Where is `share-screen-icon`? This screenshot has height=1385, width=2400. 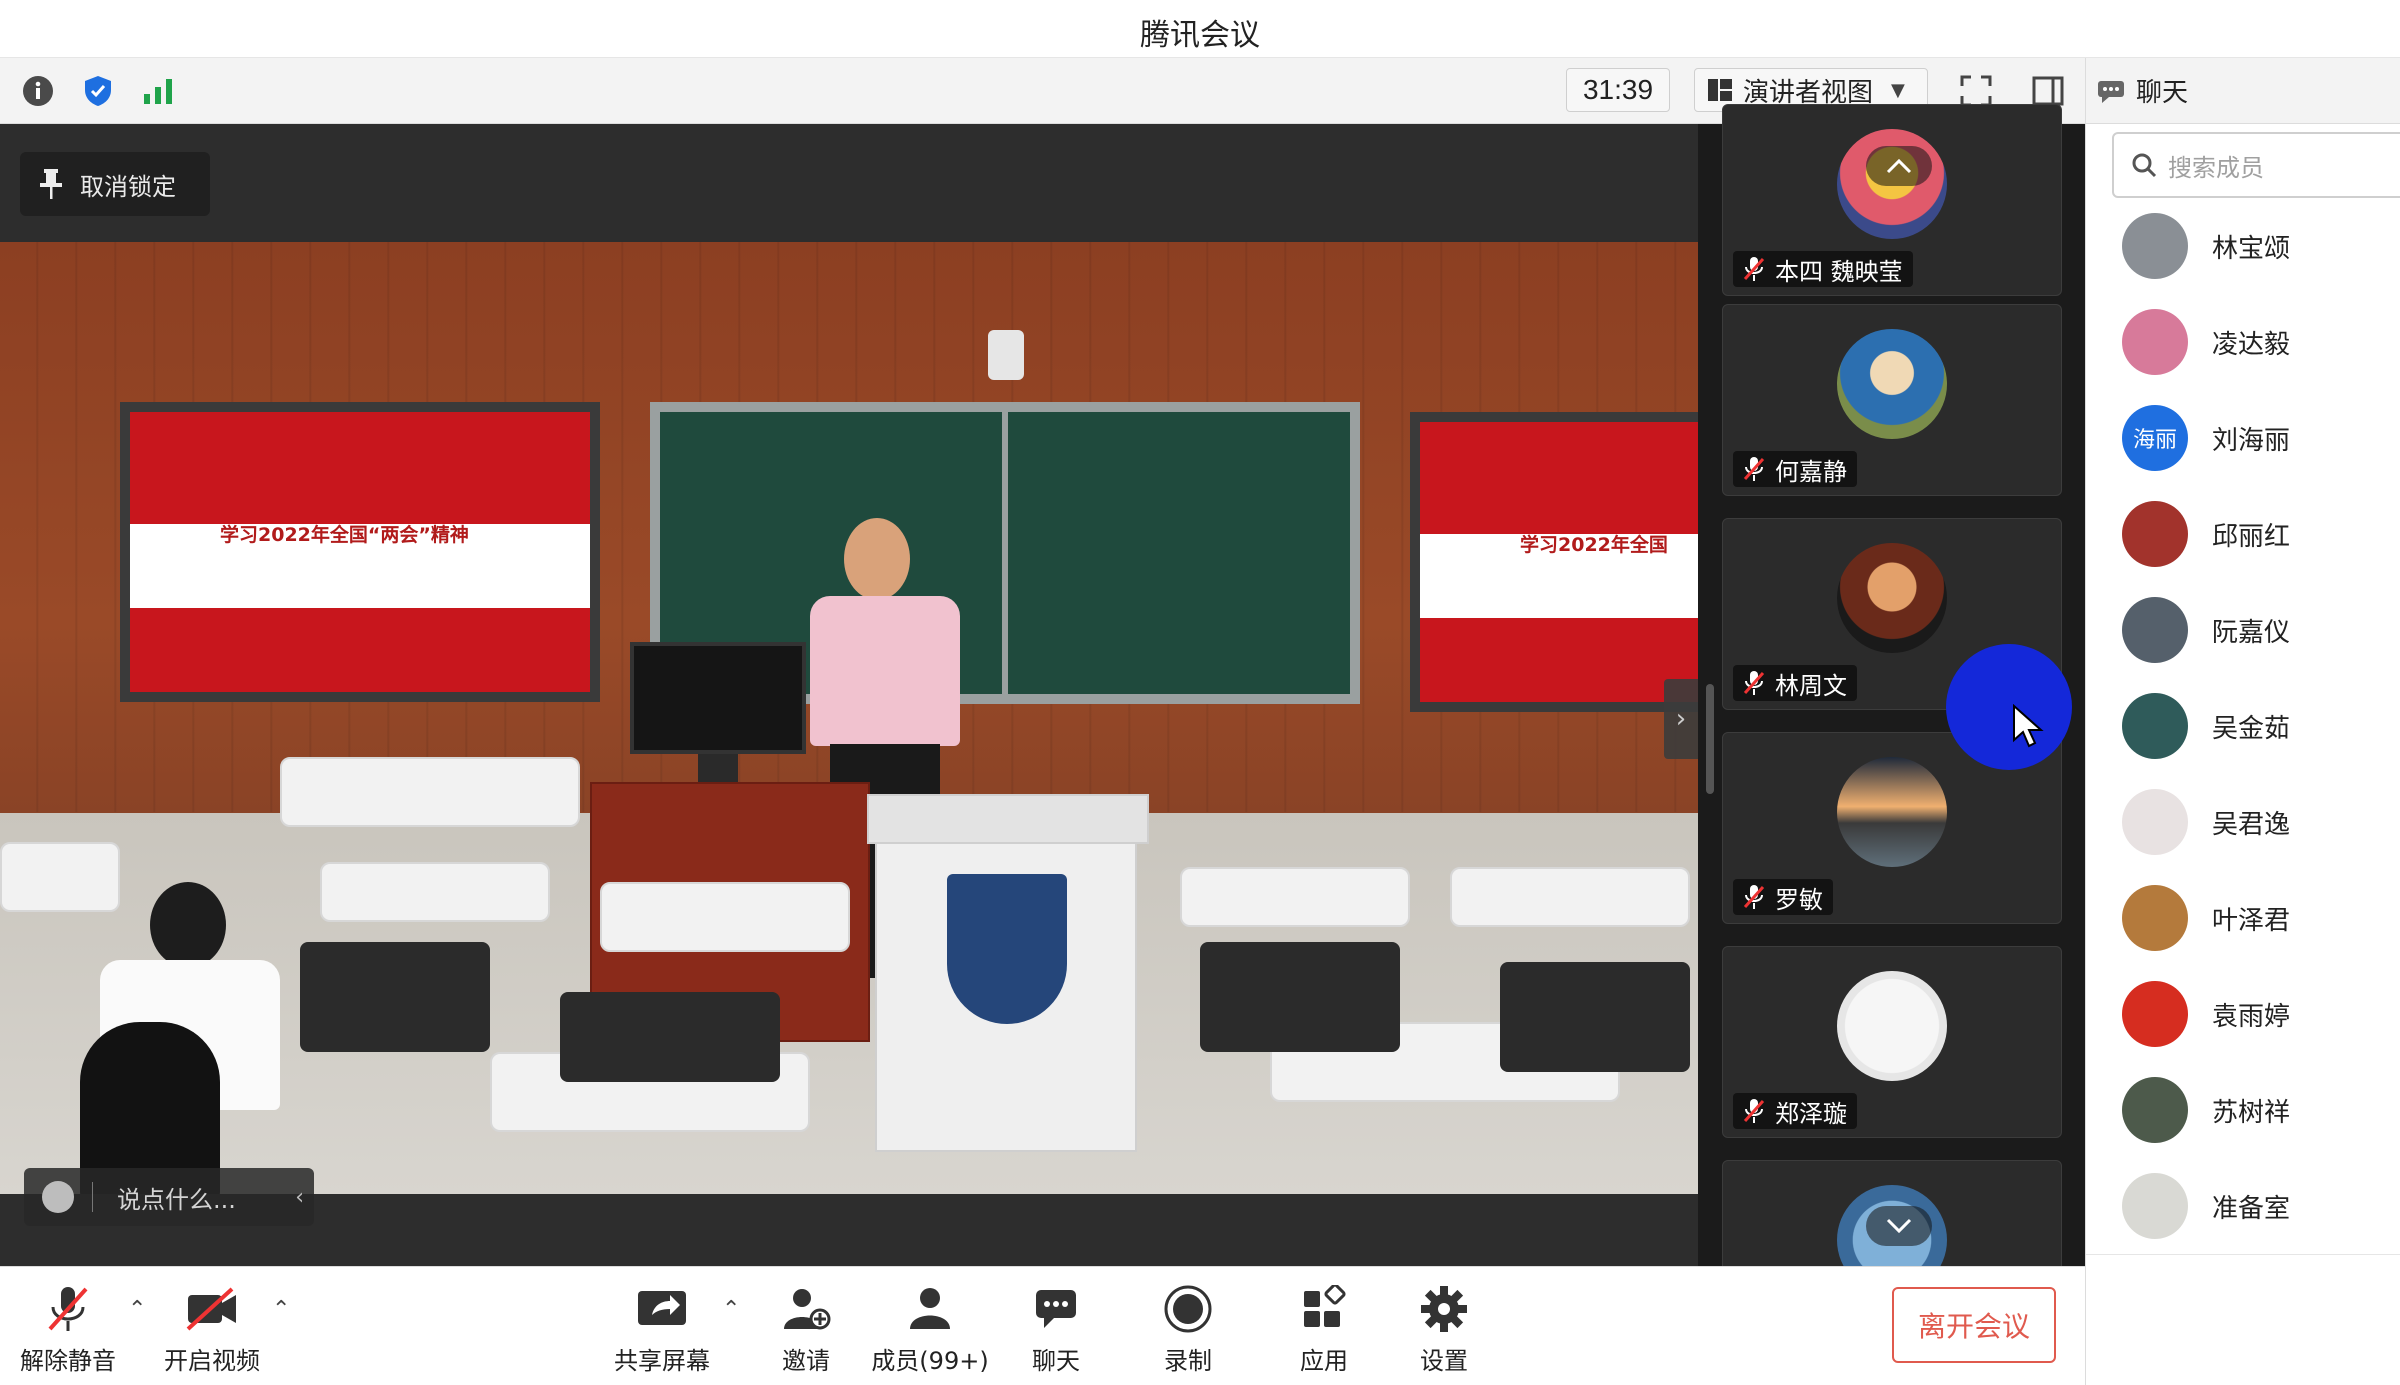
share-screen-icon is located at coordinates (662, 1308).